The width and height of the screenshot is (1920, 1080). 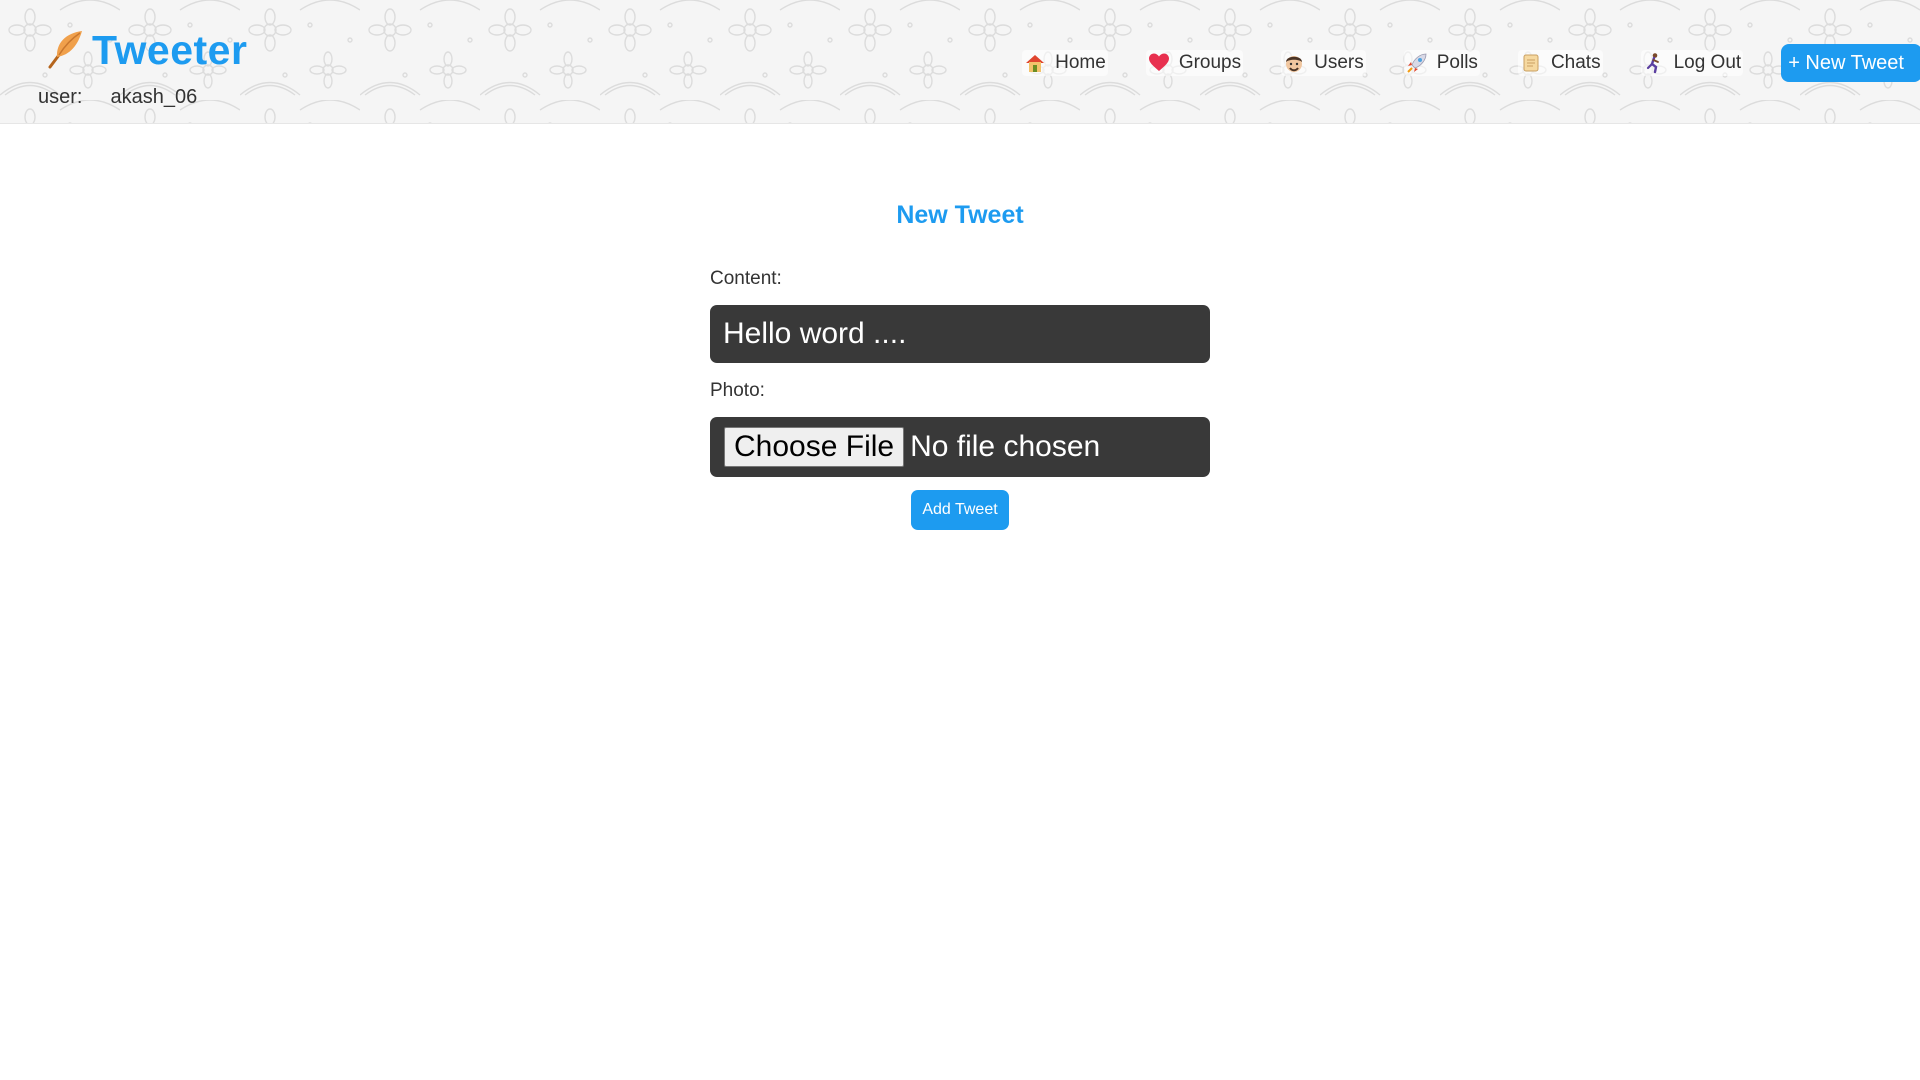 I want to click on nav-item-home: Home, so click(x=1065, y=63).